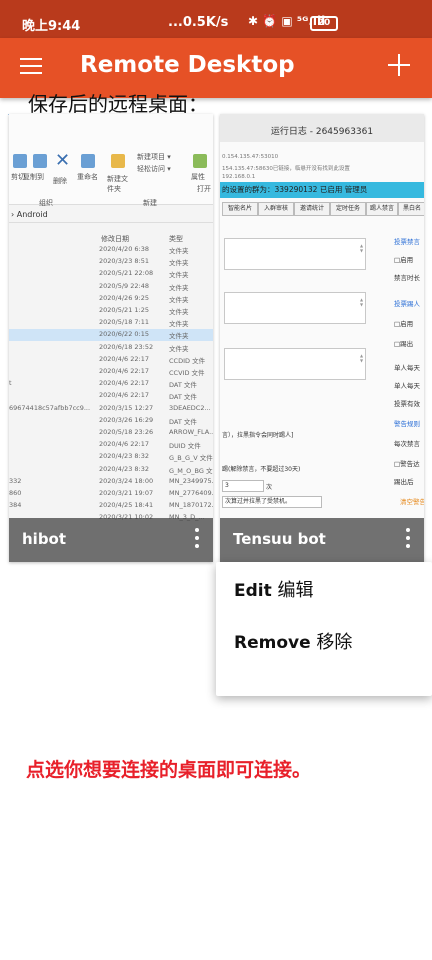  I want to click on group-status-bar: 的设置的群为：339290132 已启用 管理员, so click(322, 190).